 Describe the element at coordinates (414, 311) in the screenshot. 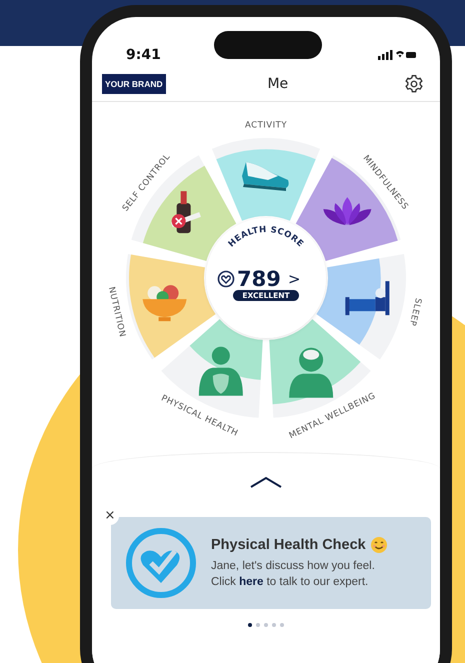

I see `segment-label: SLEEP` at that location.